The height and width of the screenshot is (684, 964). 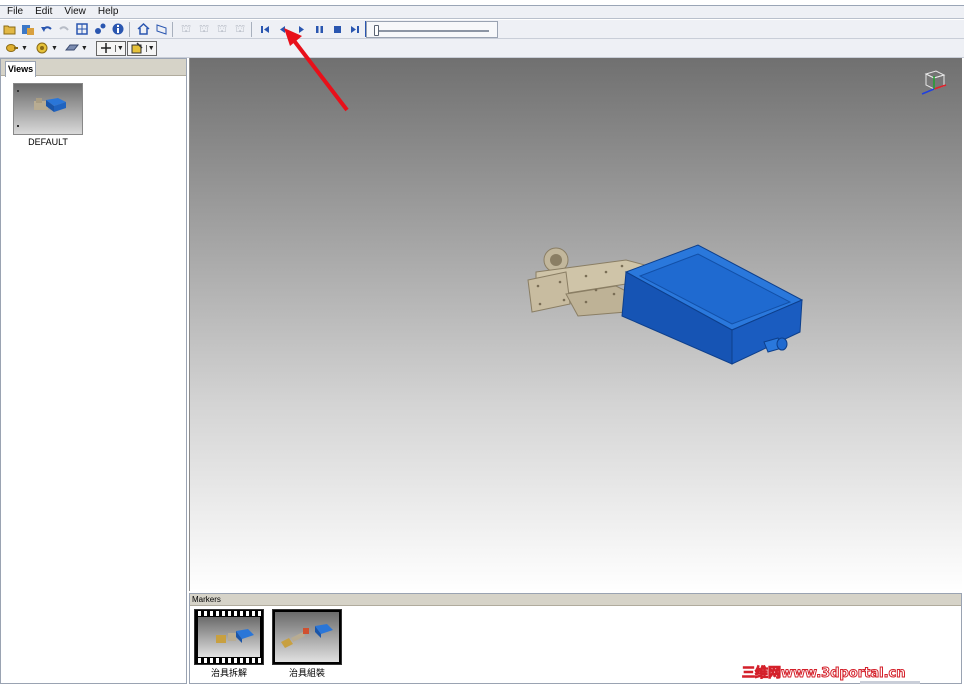 I want to click on pan-tool-group: ▼, so click(x=110, y=48).